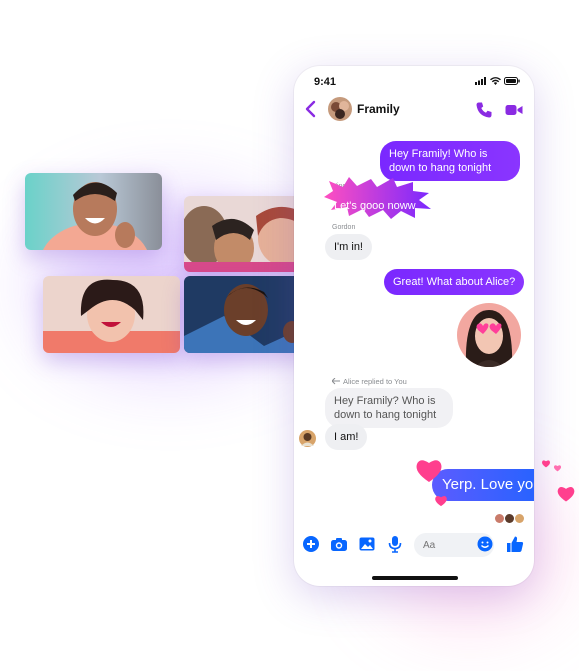 The image size is (579, 671). I want to click on signal-icon, so click(480, 81).